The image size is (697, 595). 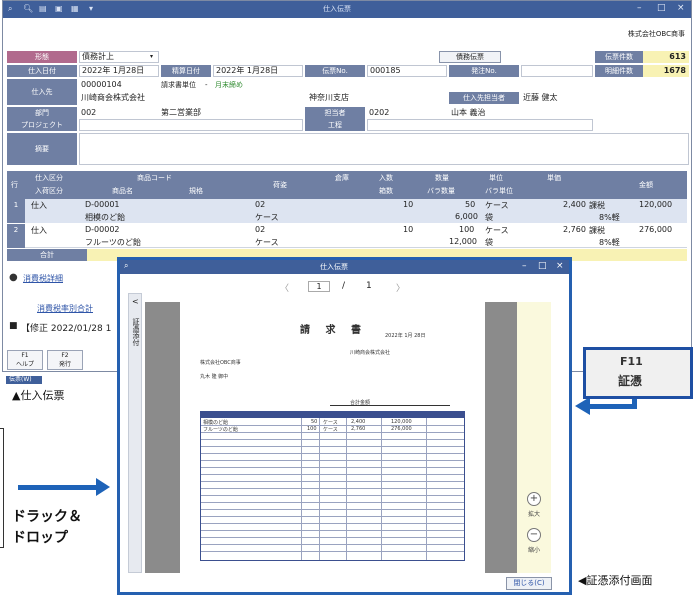 What do you see at coordinates (470, 57) in the screenshot?
I see `order-slip-button: 債務伝票` at bounding box center [470, 57].